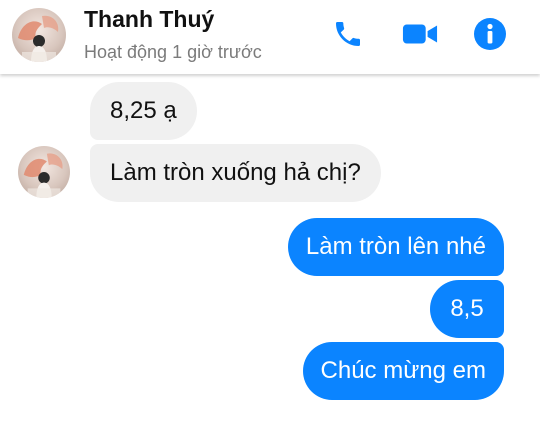 This screenshot has height=426, width=540. I want to click on info-icon, so click(490, 34).